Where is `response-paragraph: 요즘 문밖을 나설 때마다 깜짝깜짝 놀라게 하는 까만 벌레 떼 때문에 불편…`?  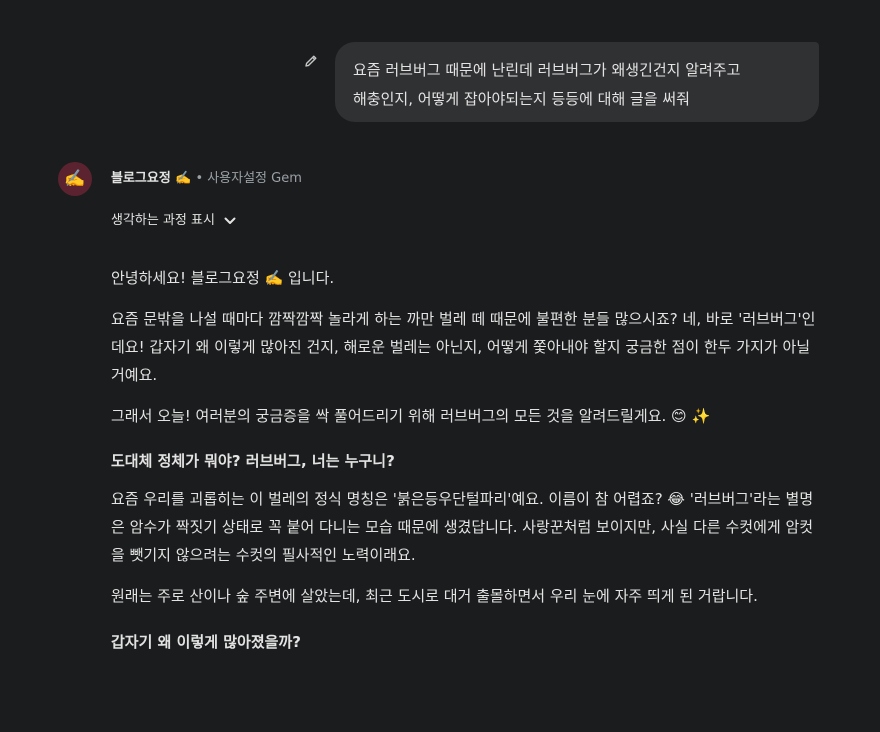 response-paragraph: 요즘 문밖을 나설 때마다 깜짝깜짝 놀라게 하는 까만 벌레 떼 때문에 불편… is located at coordinates (463, 347).